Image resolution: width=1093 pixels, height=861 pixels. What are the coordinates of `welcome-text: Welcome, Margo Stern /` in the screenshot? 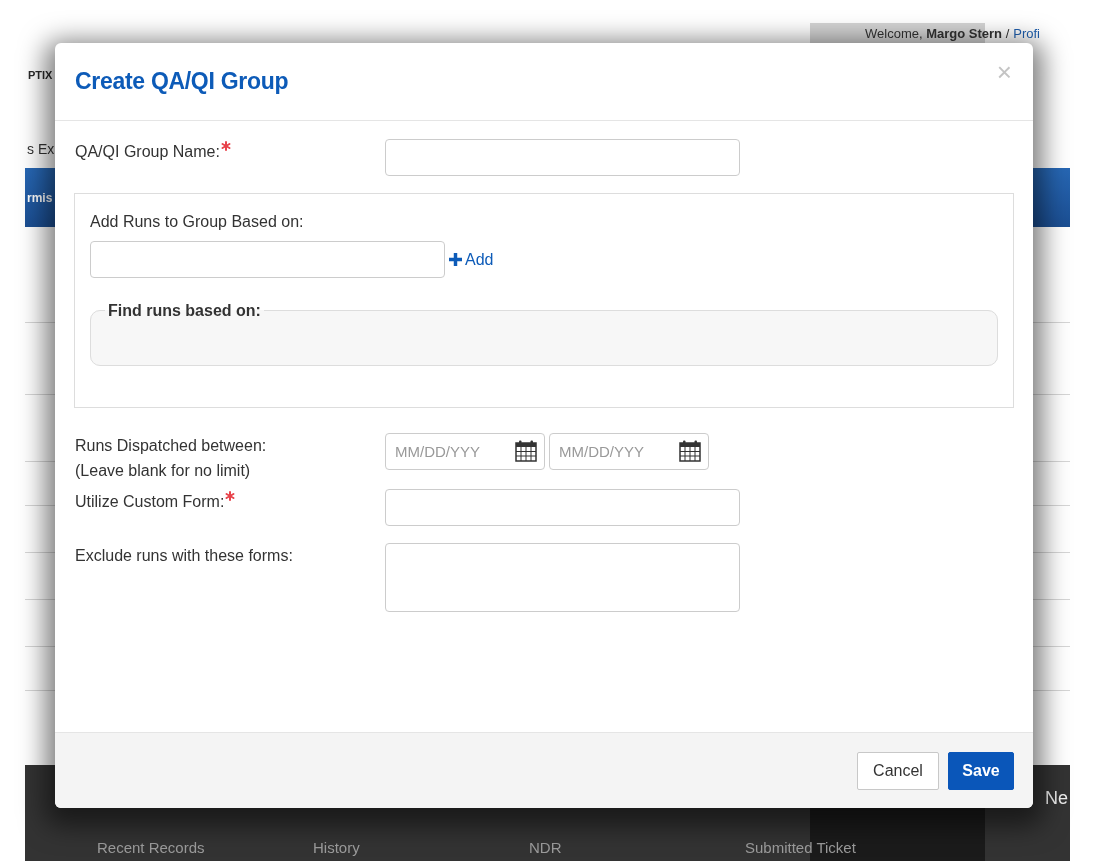 It's located at (937, 34).